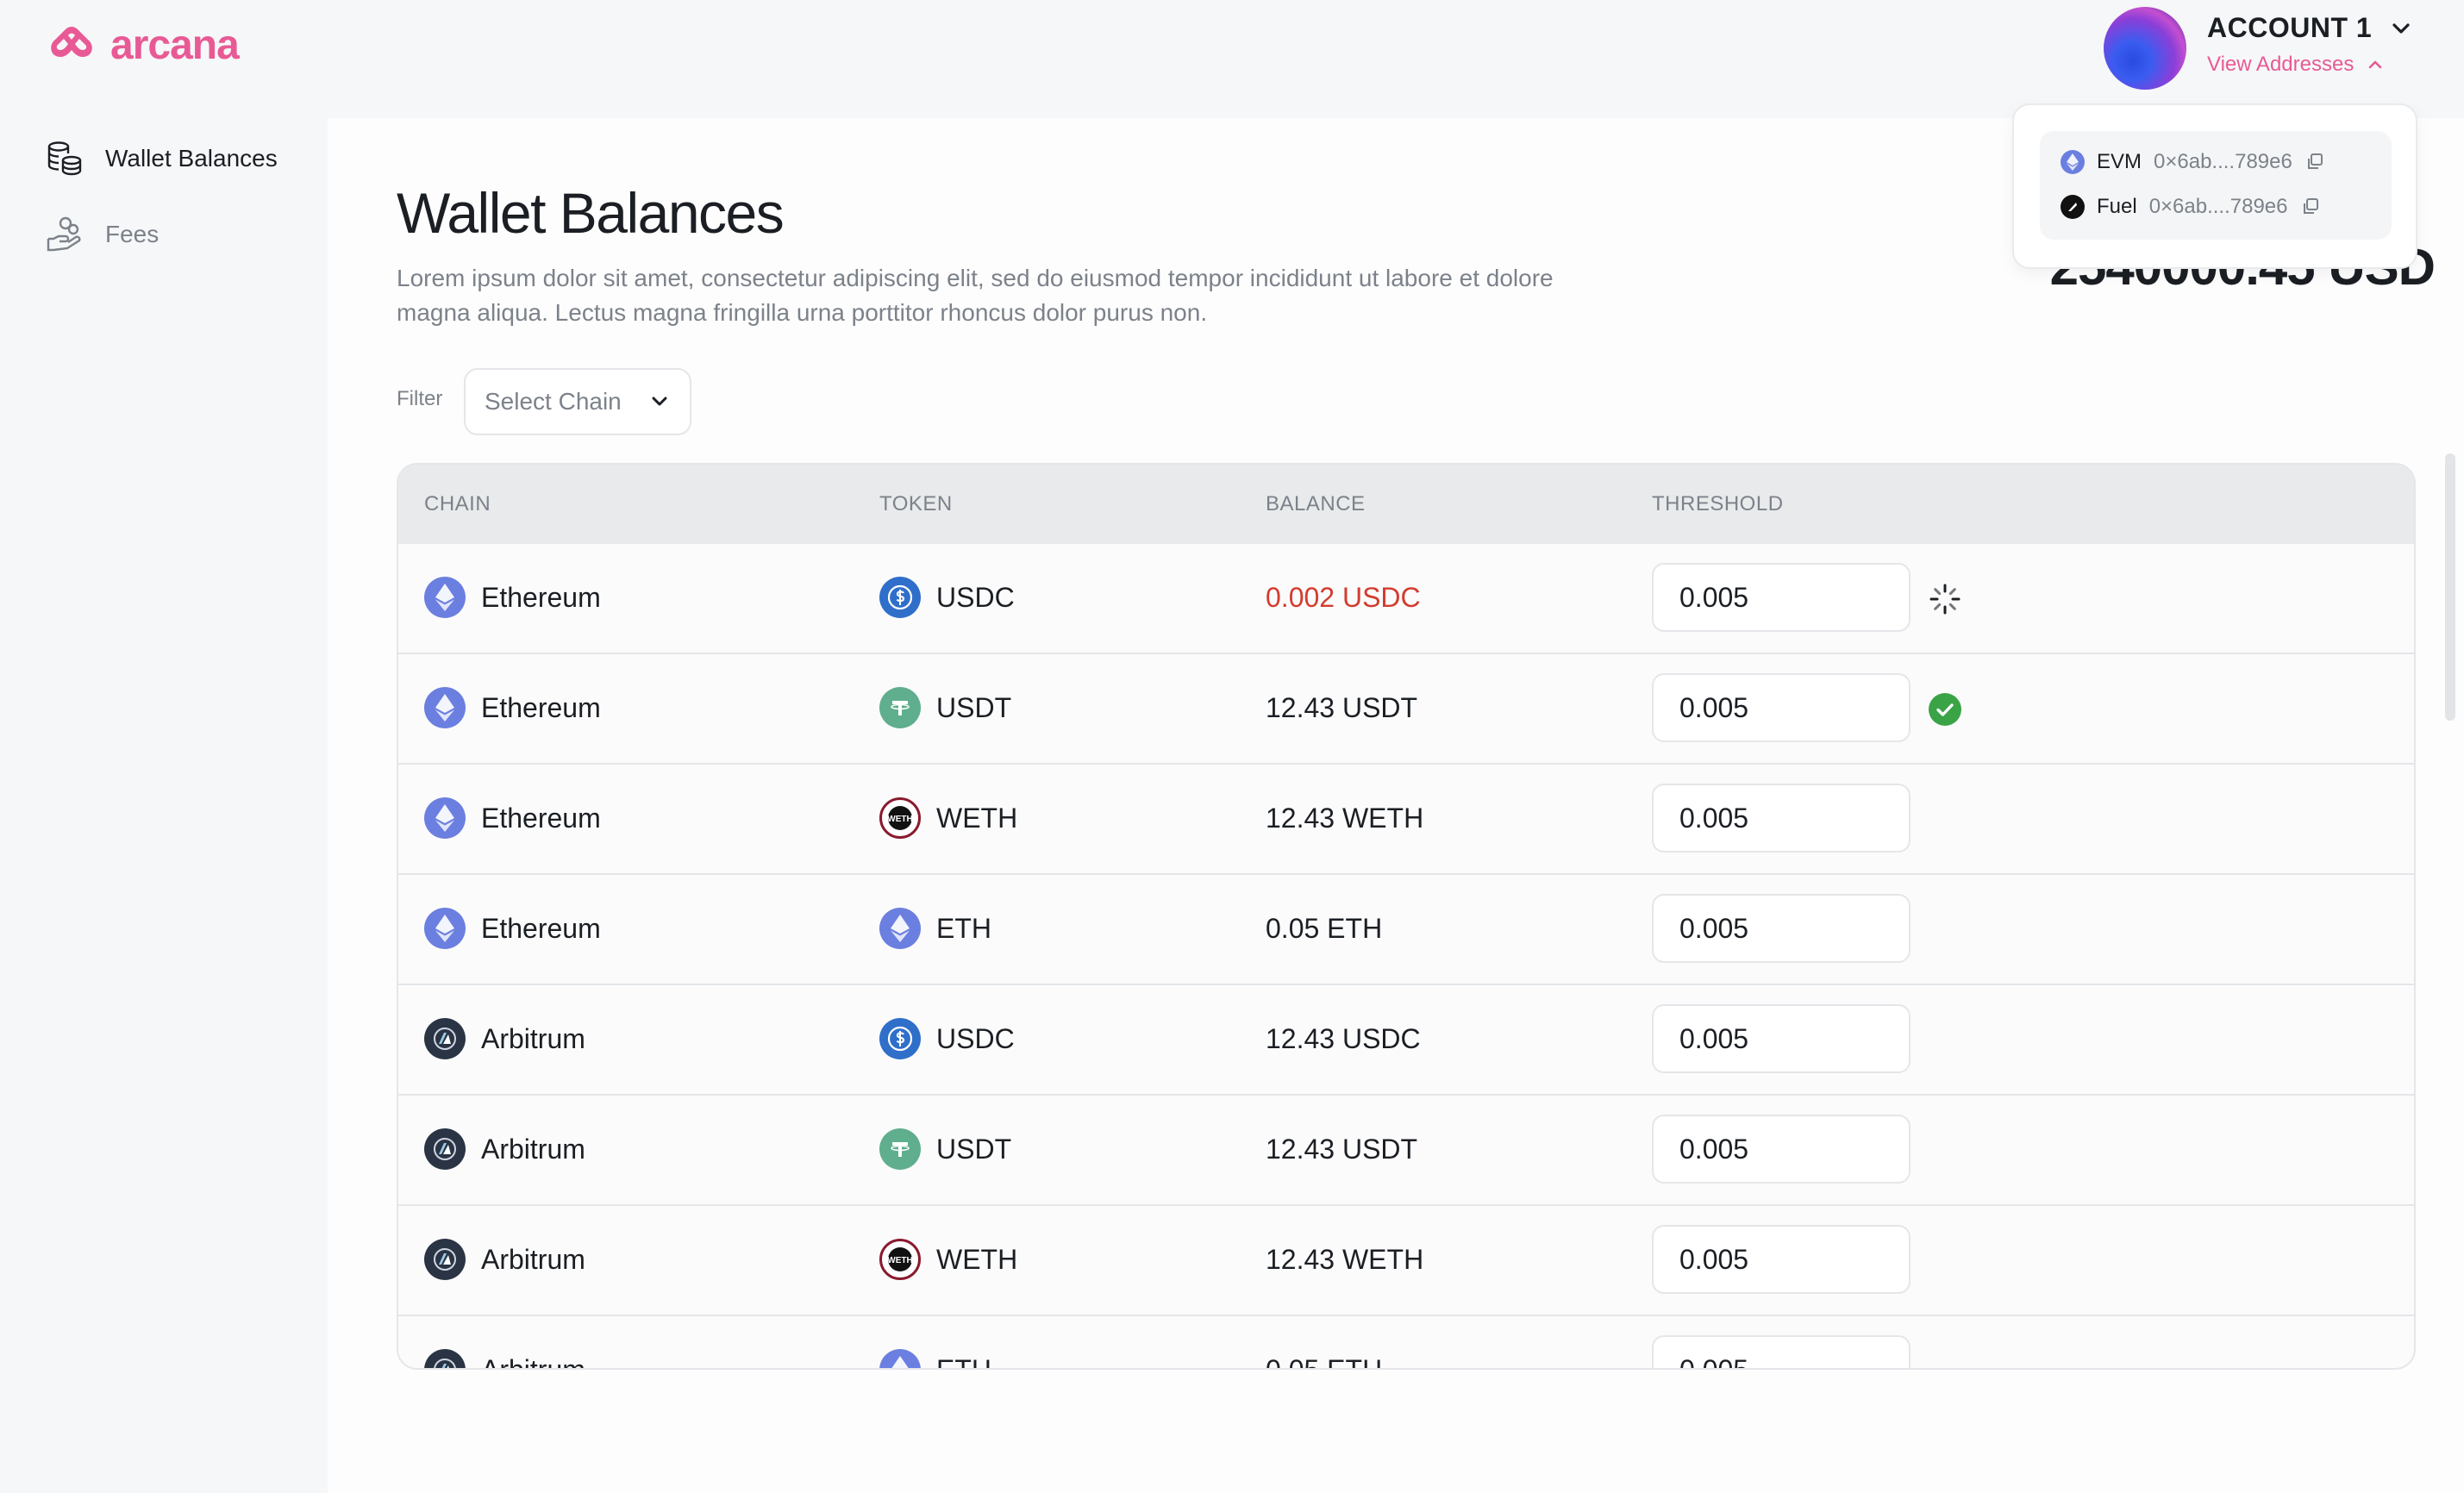 Image resolution: width=2464 pixels, height=1493 pixels. Describe the element at coordinates (2450, 587) in the screenshot. I see `scrollbar` at that location.